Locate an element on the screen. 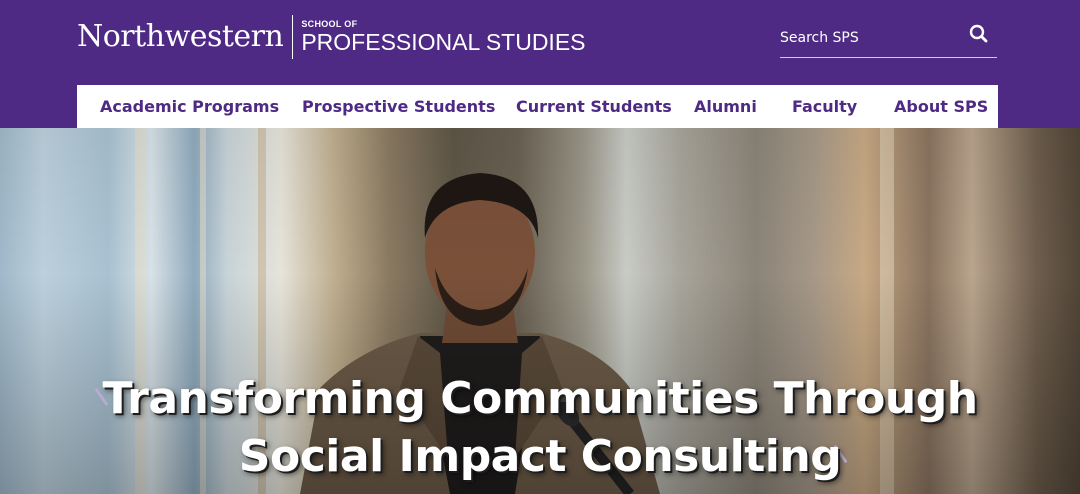 The height and width of the screenshot is (494, 1080). search-button is located at coordinates (979, 34).